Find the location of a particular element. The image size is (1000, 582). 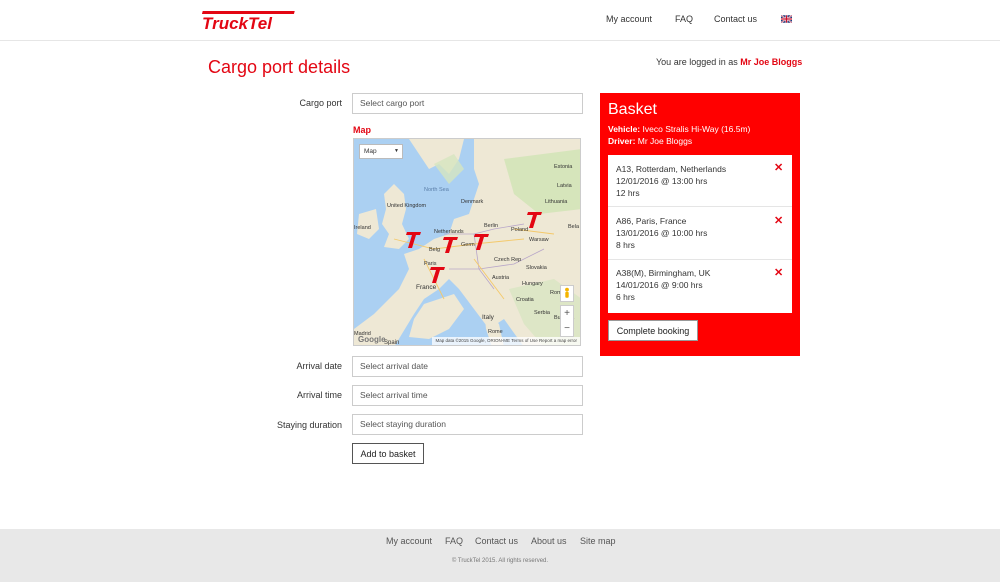

zoom-in-button: + is located at coordinates (567, 313).